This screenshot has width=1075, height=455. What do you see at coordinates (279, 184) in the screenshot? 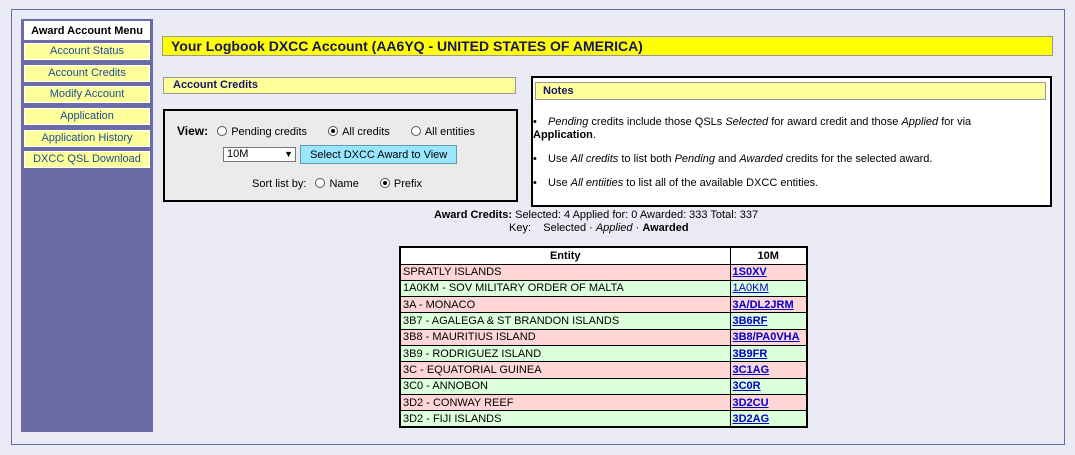
I see `sort-label: Sort list by:` at bounding box center [279, 184].